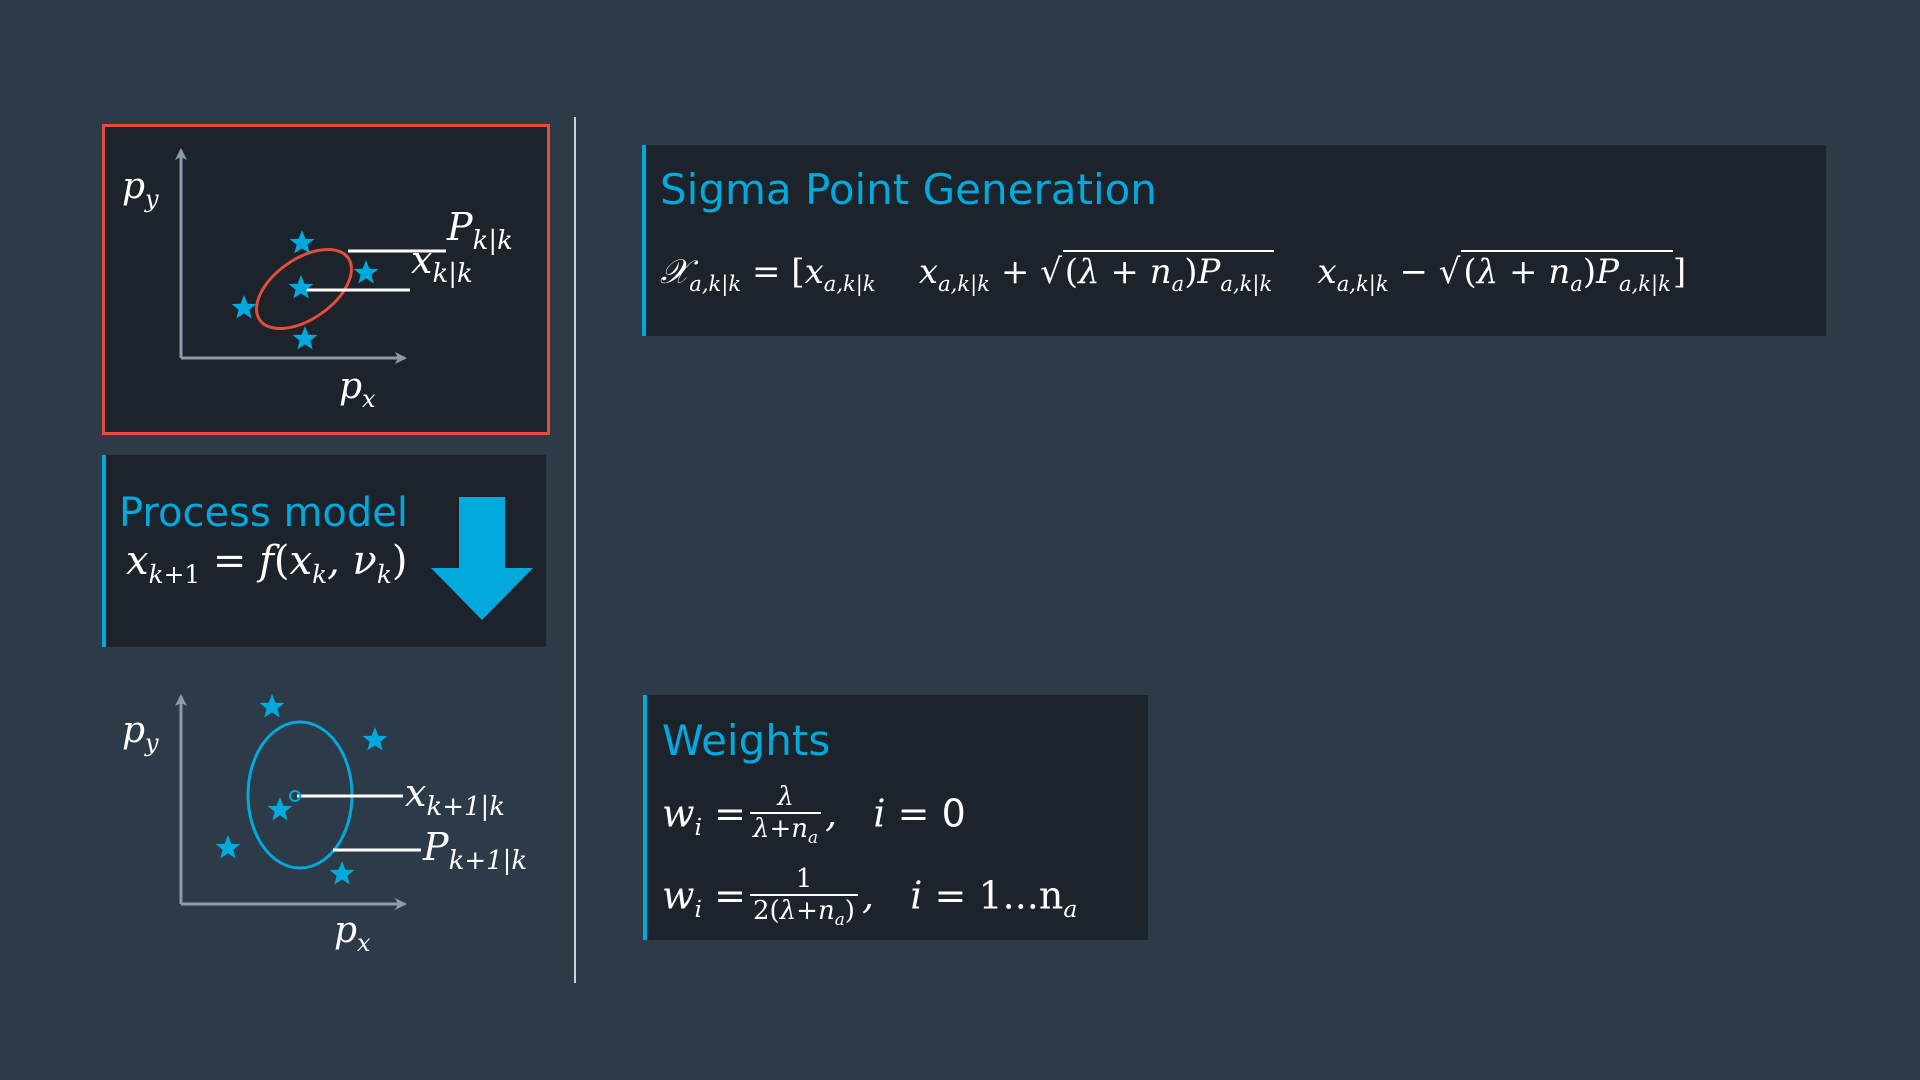 Image resolution: width=1920 pixels, height=1080 pixels. What do you see at coordinates (746, 740) in the screenshot?
I see `weights-title: Weights` at bounding box center [746, 740].